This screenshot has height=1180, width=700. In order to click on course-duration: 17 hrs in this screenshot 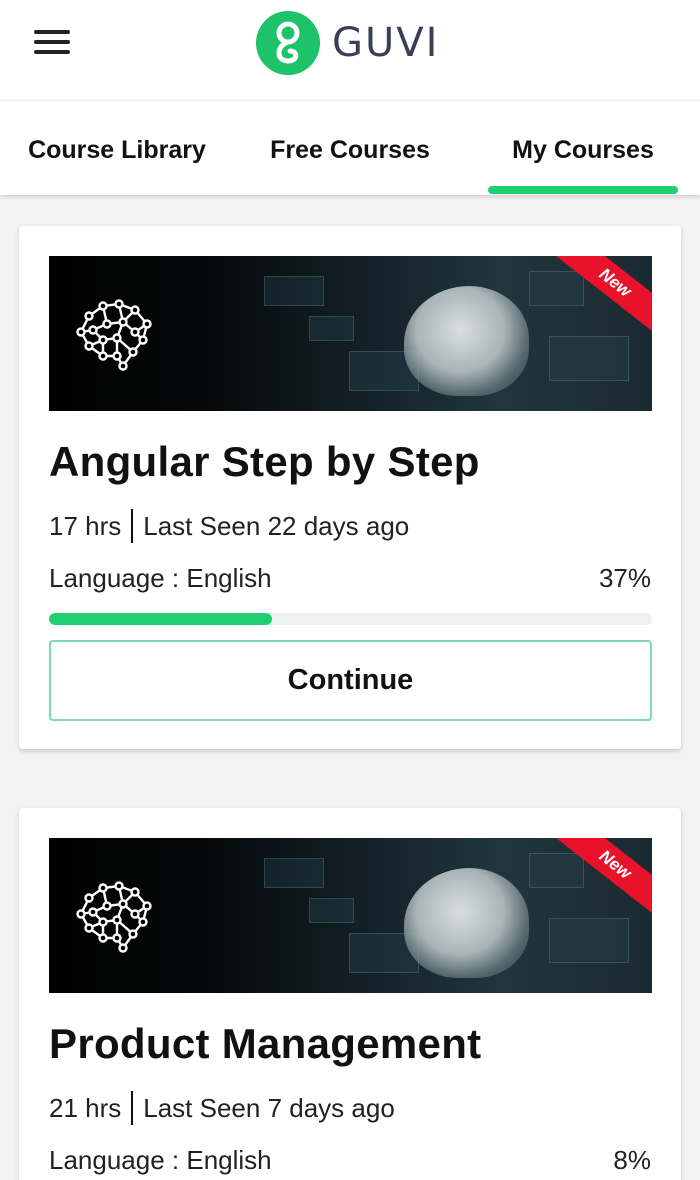, I will do `click(85, 525)`.